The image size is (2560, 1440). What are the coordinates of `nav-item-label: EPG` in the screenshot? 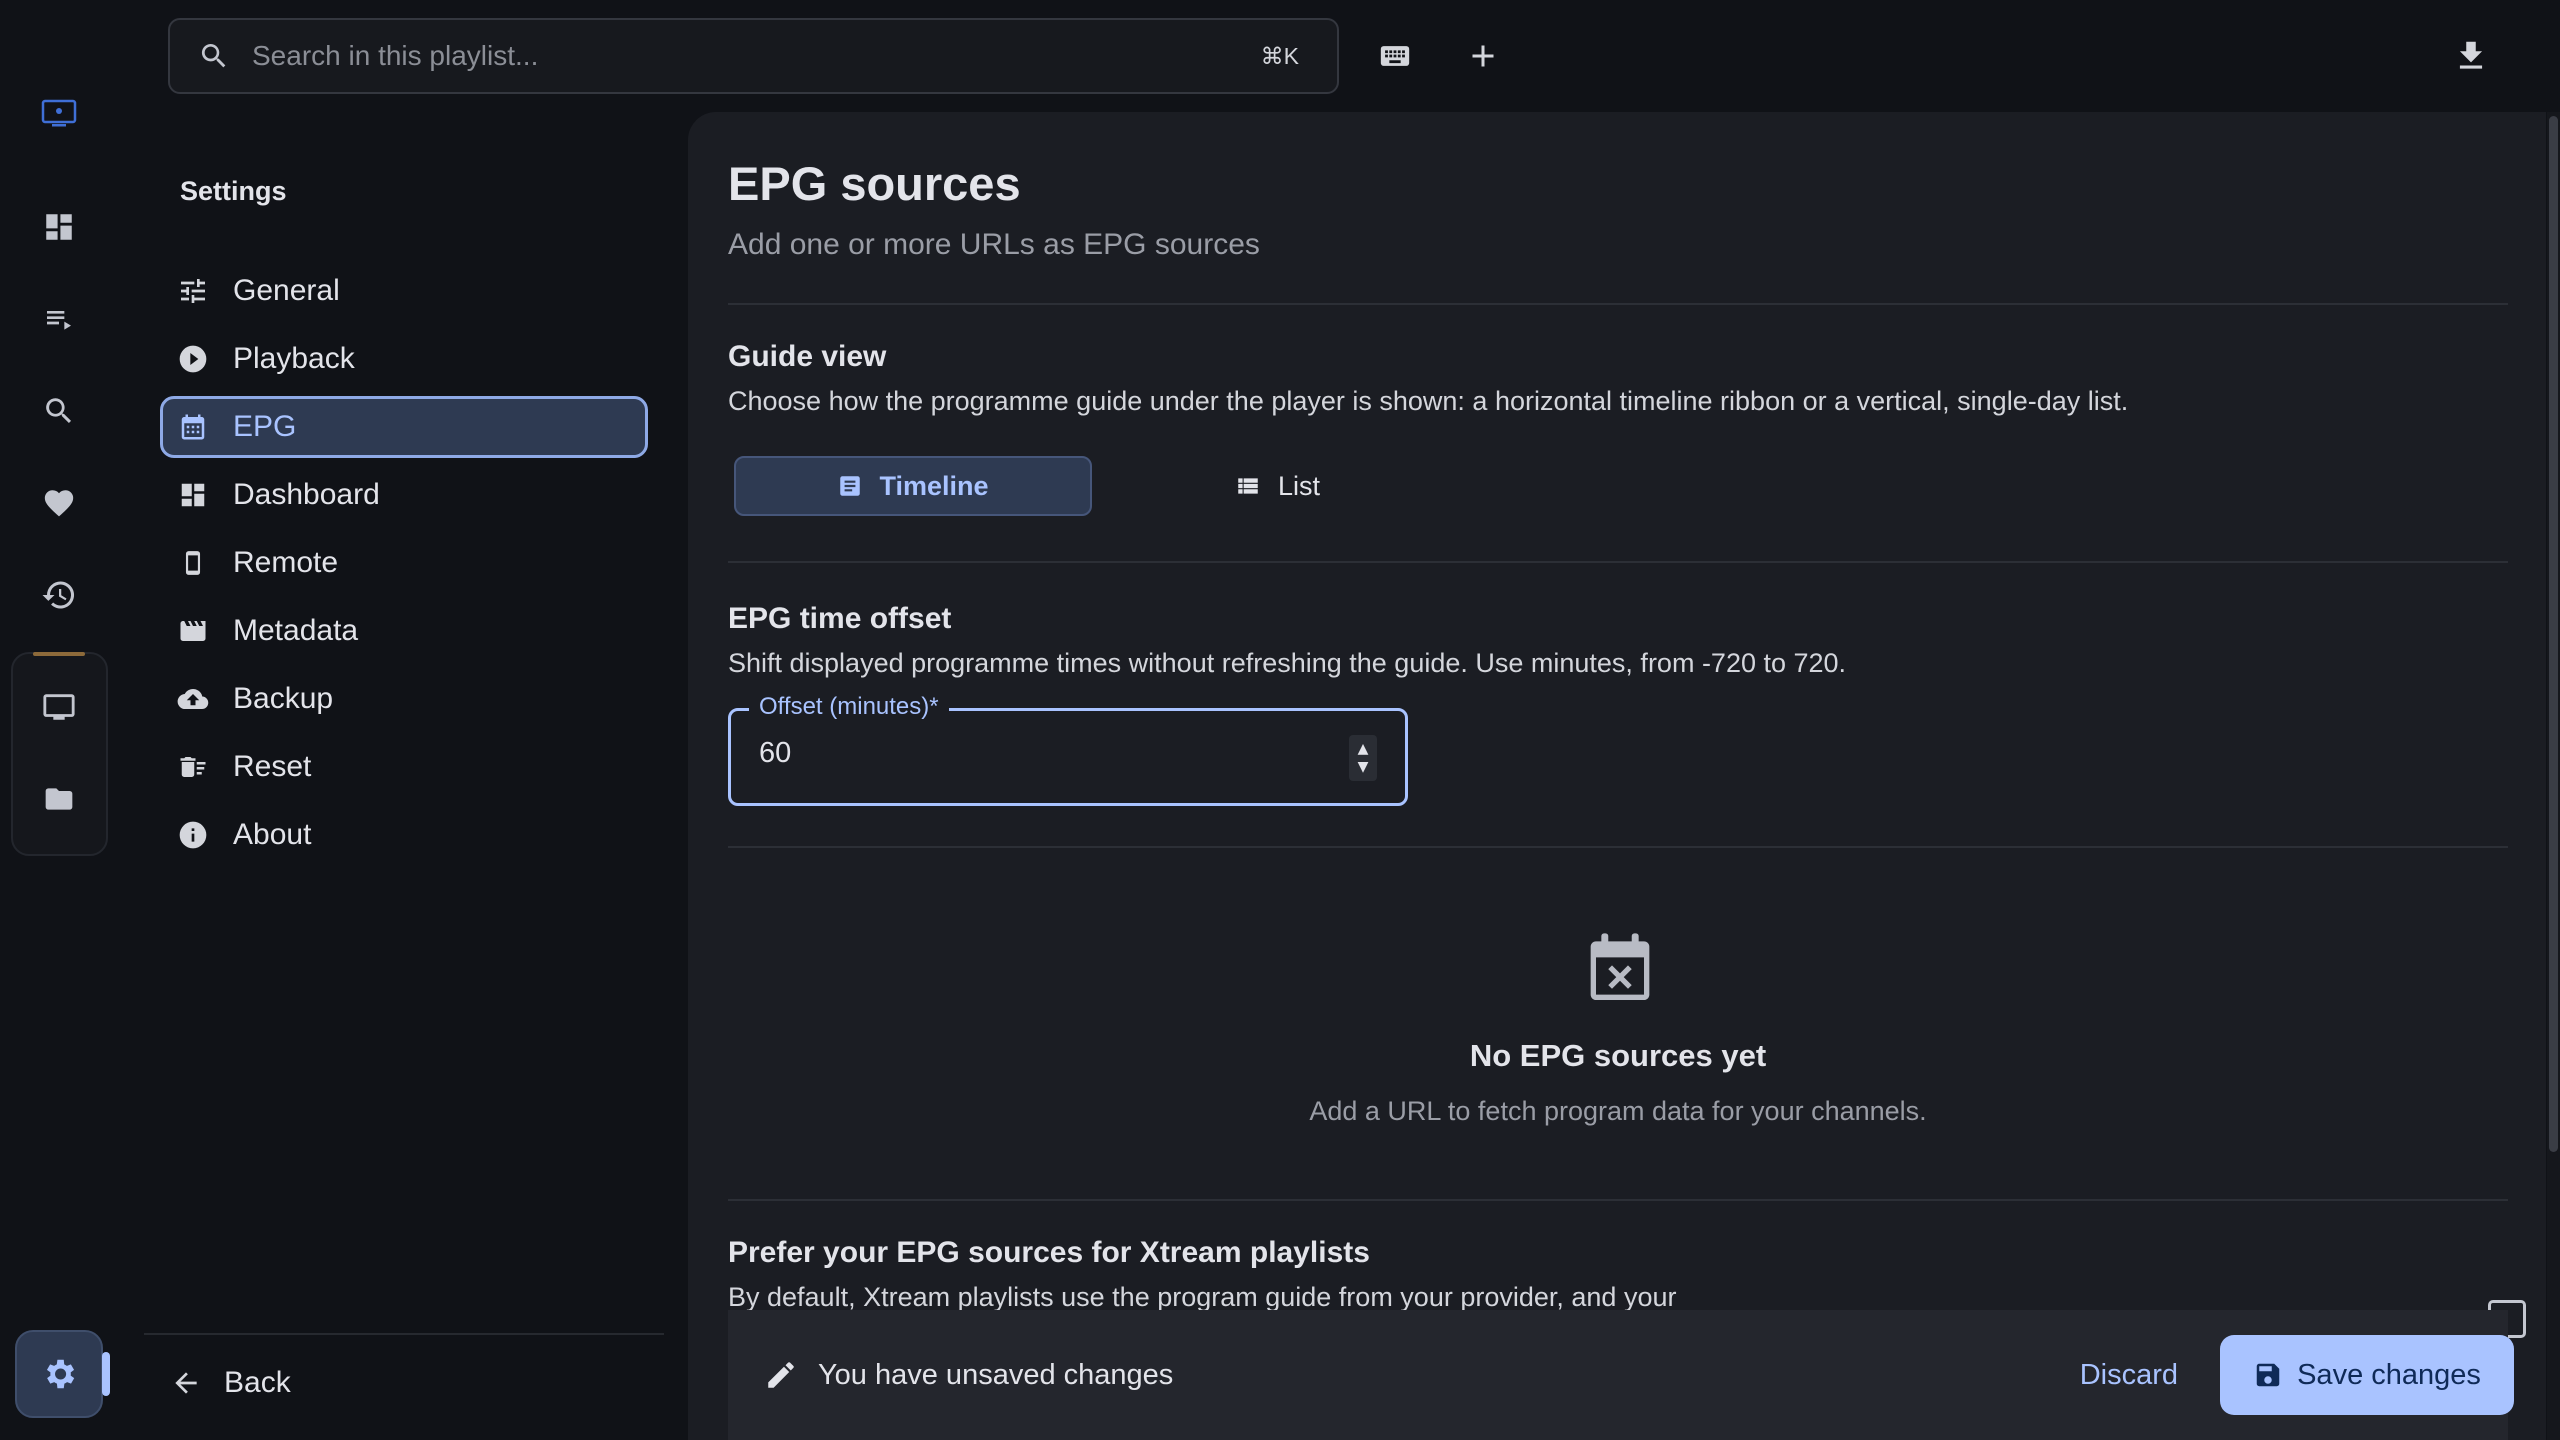 It's located at (265, 426).